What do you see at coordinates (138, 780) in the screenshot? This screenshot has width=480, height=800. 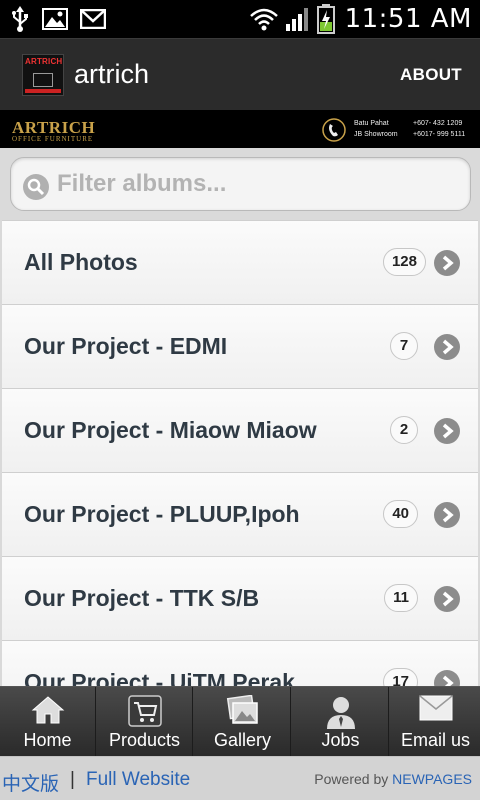 I see `full-website-link: Full Website` at bounding box center [138, 780].